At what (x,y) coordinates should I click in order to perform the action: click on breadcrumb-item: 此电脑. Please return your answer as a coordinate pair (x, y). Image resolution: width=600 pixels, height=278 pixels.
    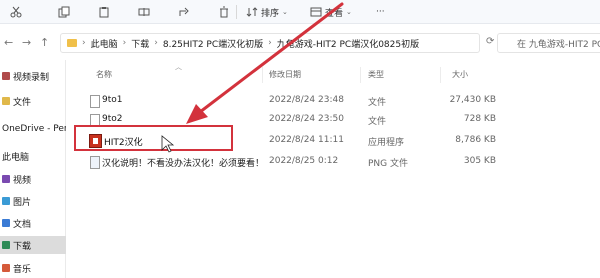
    Looking at the image, I should click on (104, 43).